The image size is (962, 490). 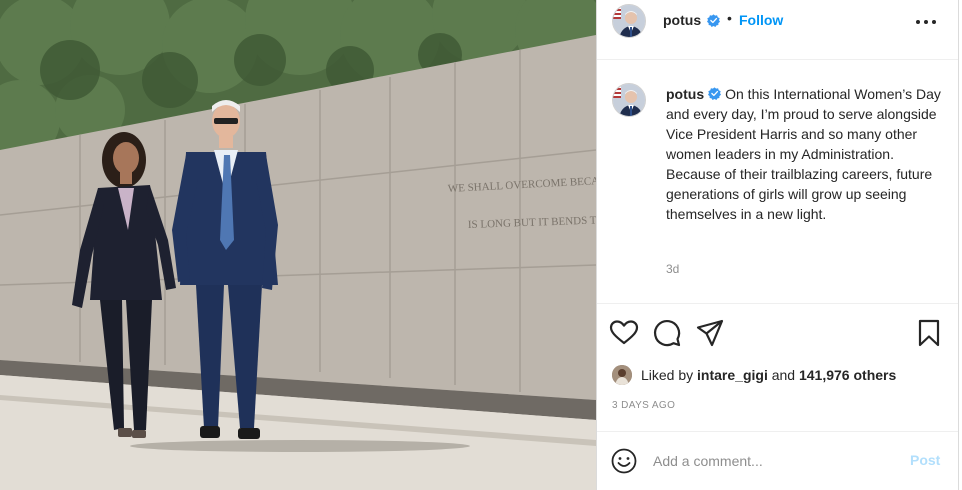 I want to click on caption-time-ago: 3d, so click(x=672, y=269).